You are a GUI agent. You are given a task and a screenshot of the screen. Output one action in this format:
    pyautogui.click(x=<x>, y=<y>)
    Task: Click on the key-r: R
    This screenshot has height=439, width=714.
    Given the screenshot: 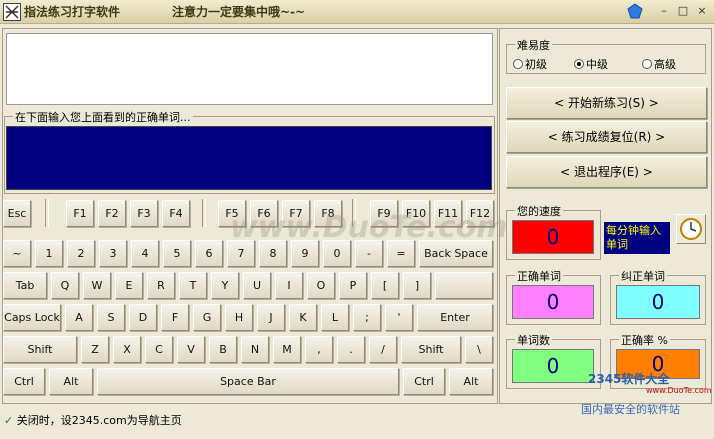 What is the action you would take?
    pyautogui.click(x=161, y=285)
    